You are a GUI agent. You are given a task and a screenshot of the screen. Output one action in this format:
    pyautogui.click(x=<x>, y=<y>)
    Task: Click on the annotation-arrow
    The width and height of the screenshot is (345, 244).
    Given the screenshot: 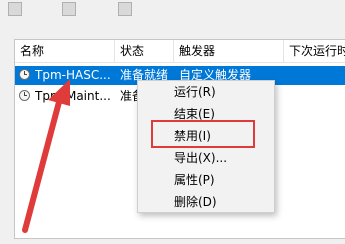 What is the action you would take?
    pyautogui.click(x=46, y=156)
    